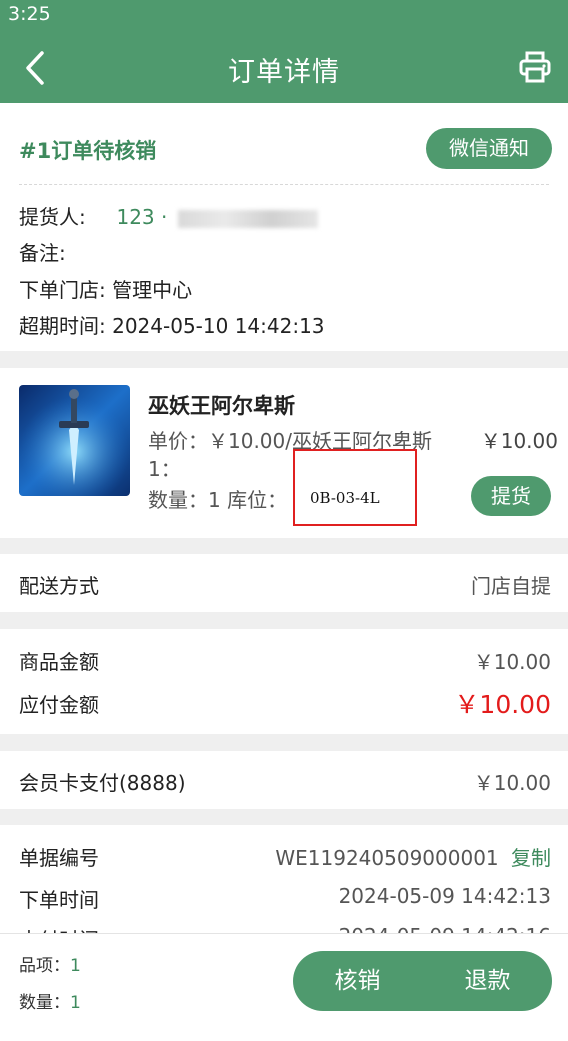  I want to click on goods-amount-label: 商品金额, so click(59, 662).